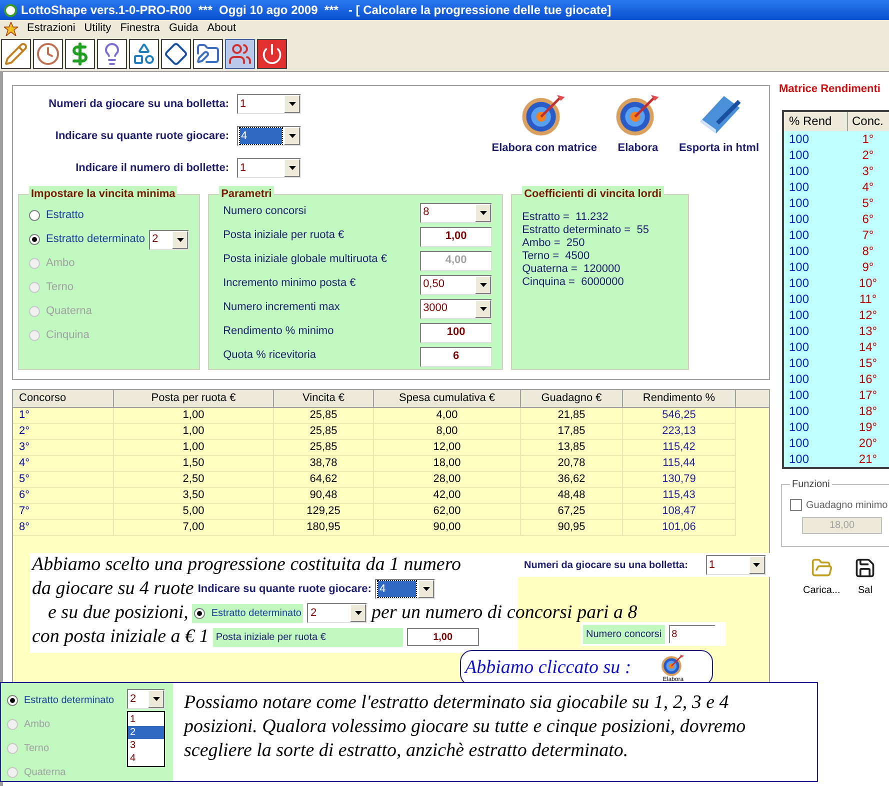 The width and height of the screenshot is (889, 786). I want to click on table-cell-text: 5°, so click(868, 202).